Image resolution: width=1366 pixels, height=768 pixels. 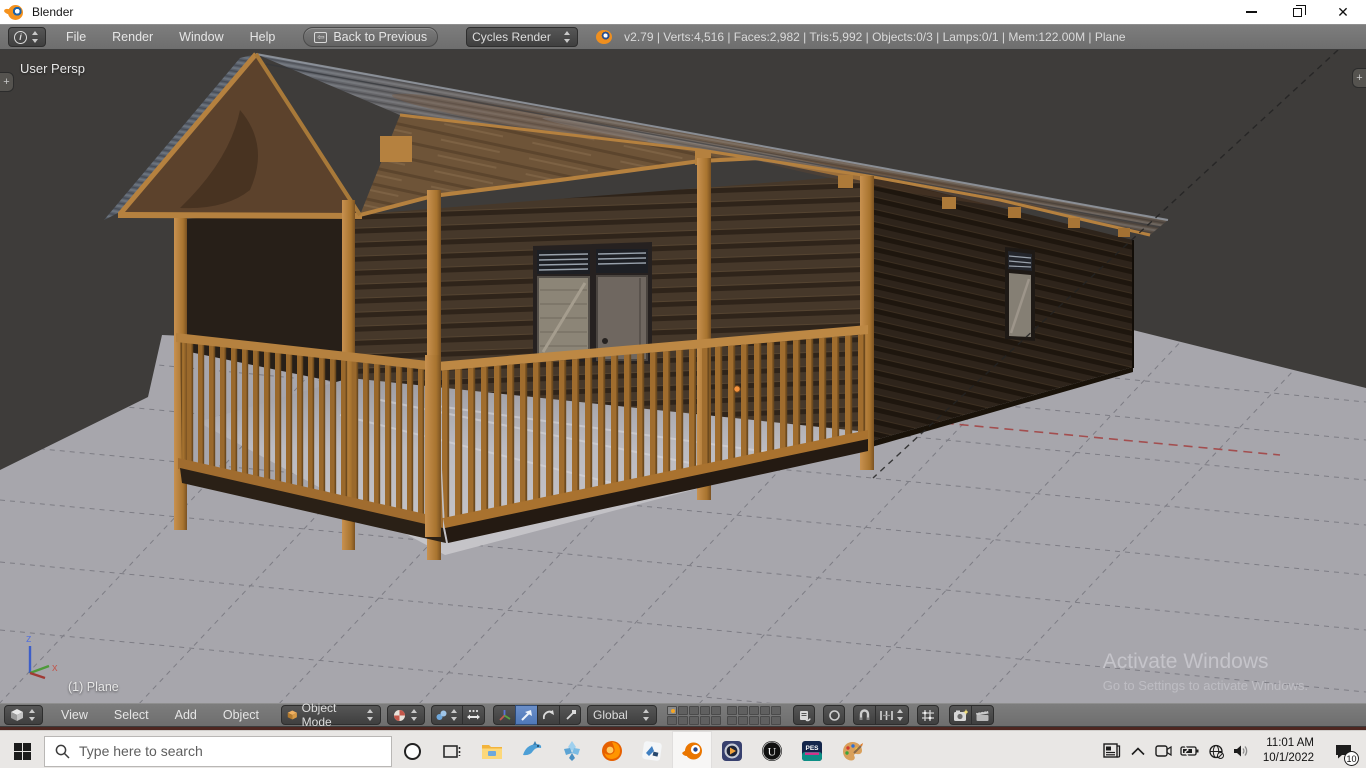 What do you see at coordinates (474, 715) in the screenshot?
I see `manipulator-center-toggle` at bounding box center [474, 715].